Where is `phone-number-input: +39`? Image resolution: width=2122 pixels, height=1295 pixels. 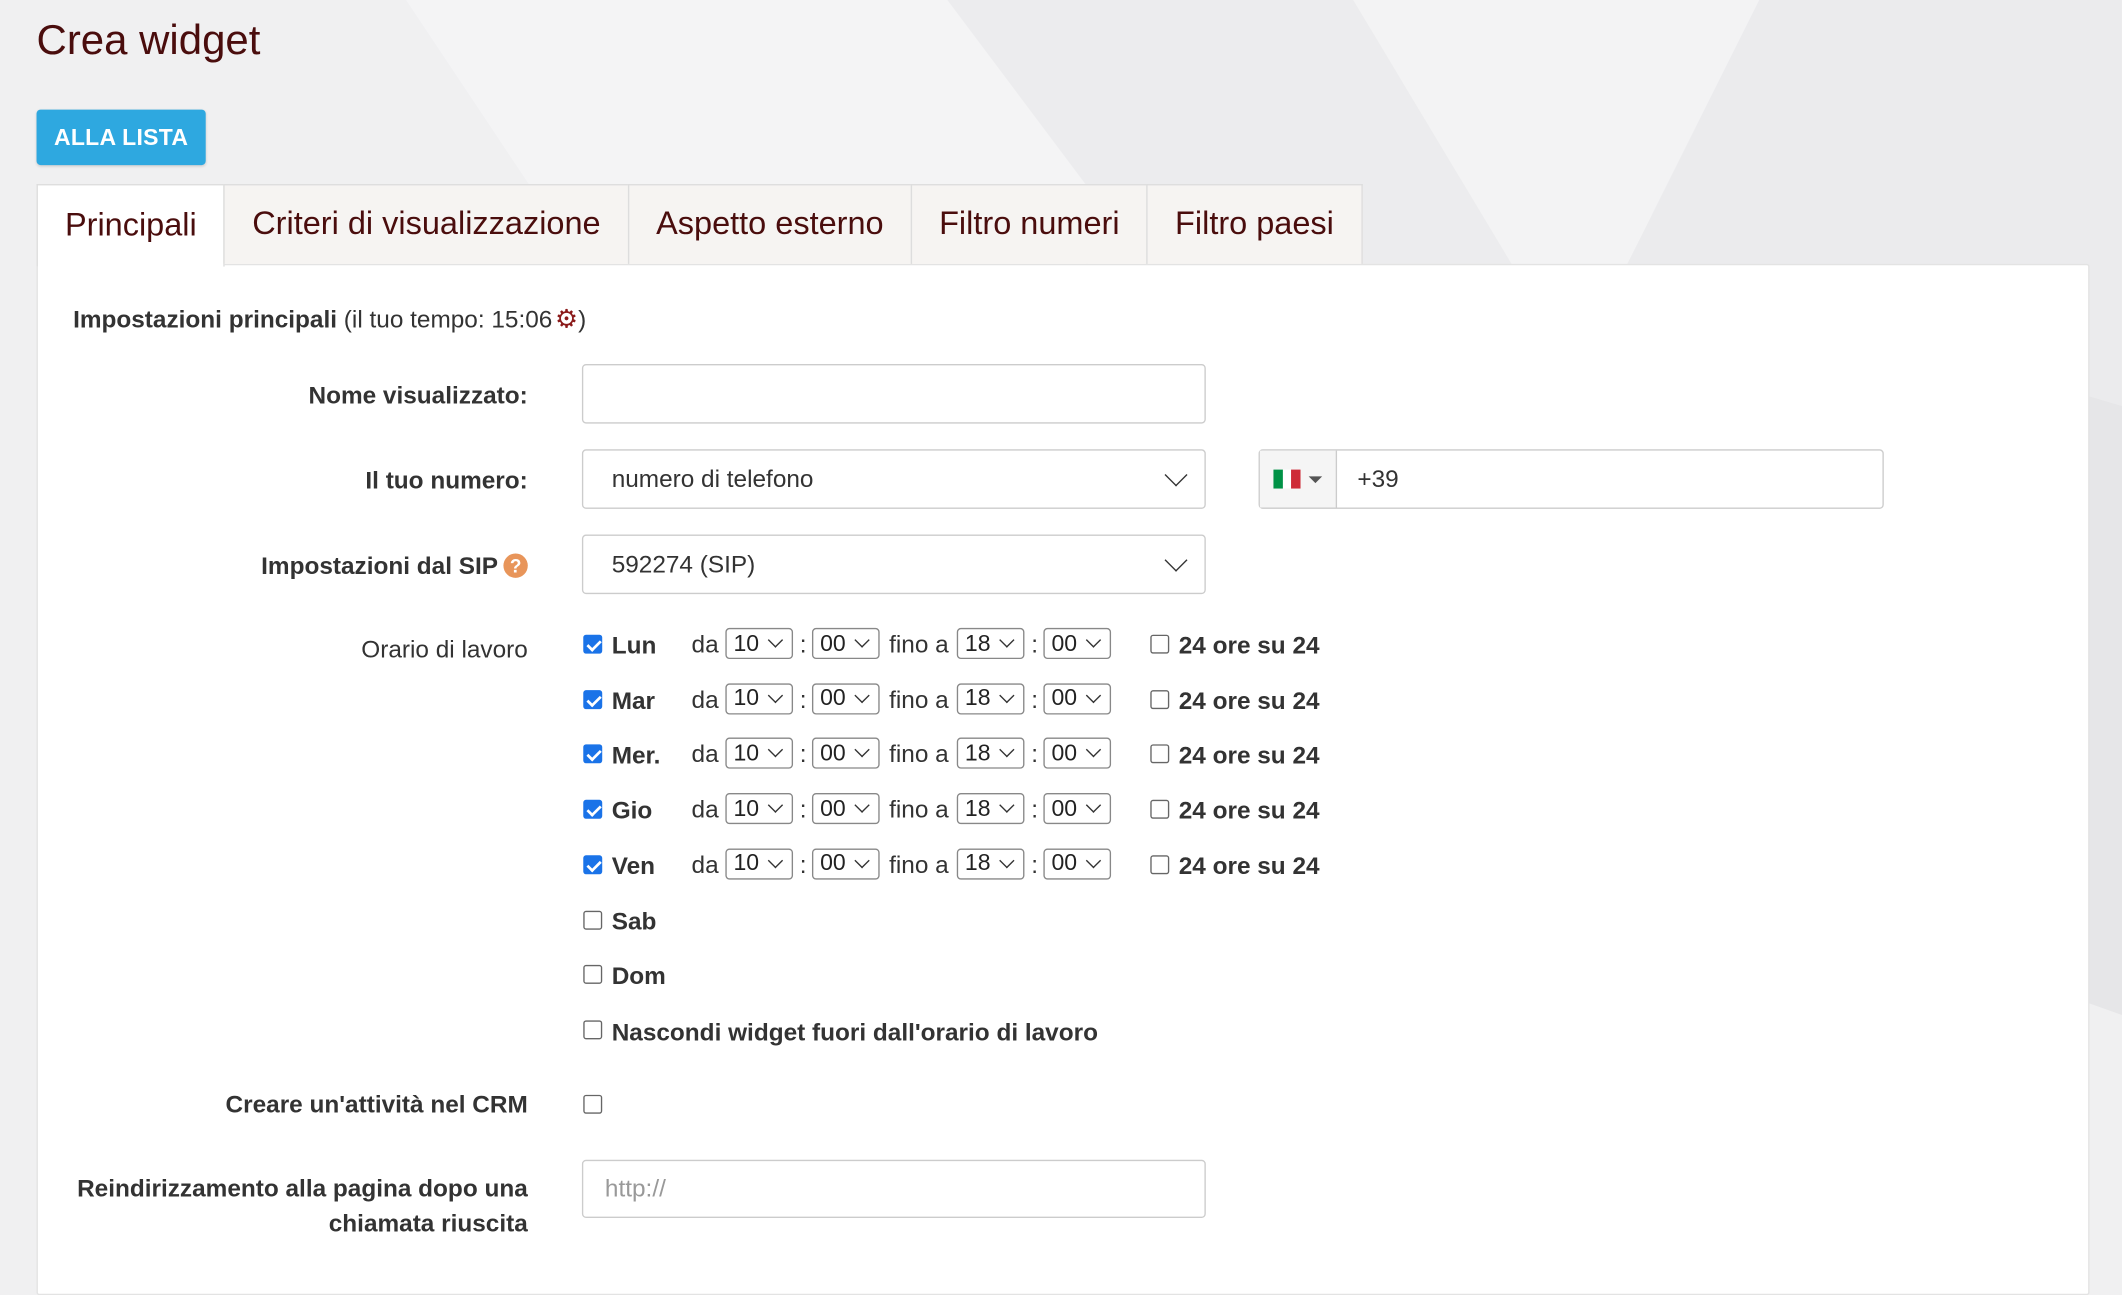 phone-number-input: +39 is located at coordinates (1609, 479).